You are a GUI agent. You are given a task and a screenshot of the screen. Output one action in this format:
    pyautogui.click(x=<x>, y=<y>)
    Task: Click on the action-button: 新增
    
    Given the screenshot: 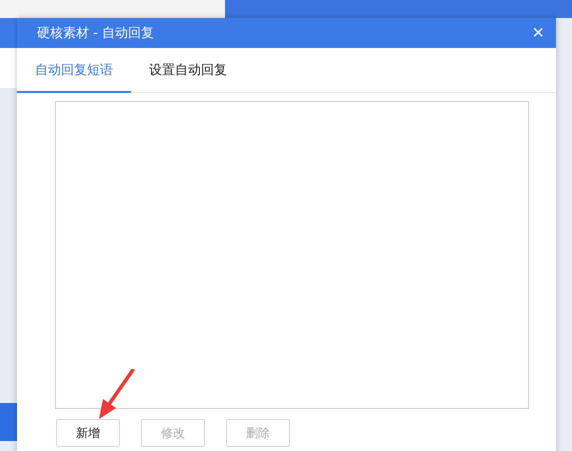 What is the action you would take?
    pyautogui.click(x=88, y=433)
    